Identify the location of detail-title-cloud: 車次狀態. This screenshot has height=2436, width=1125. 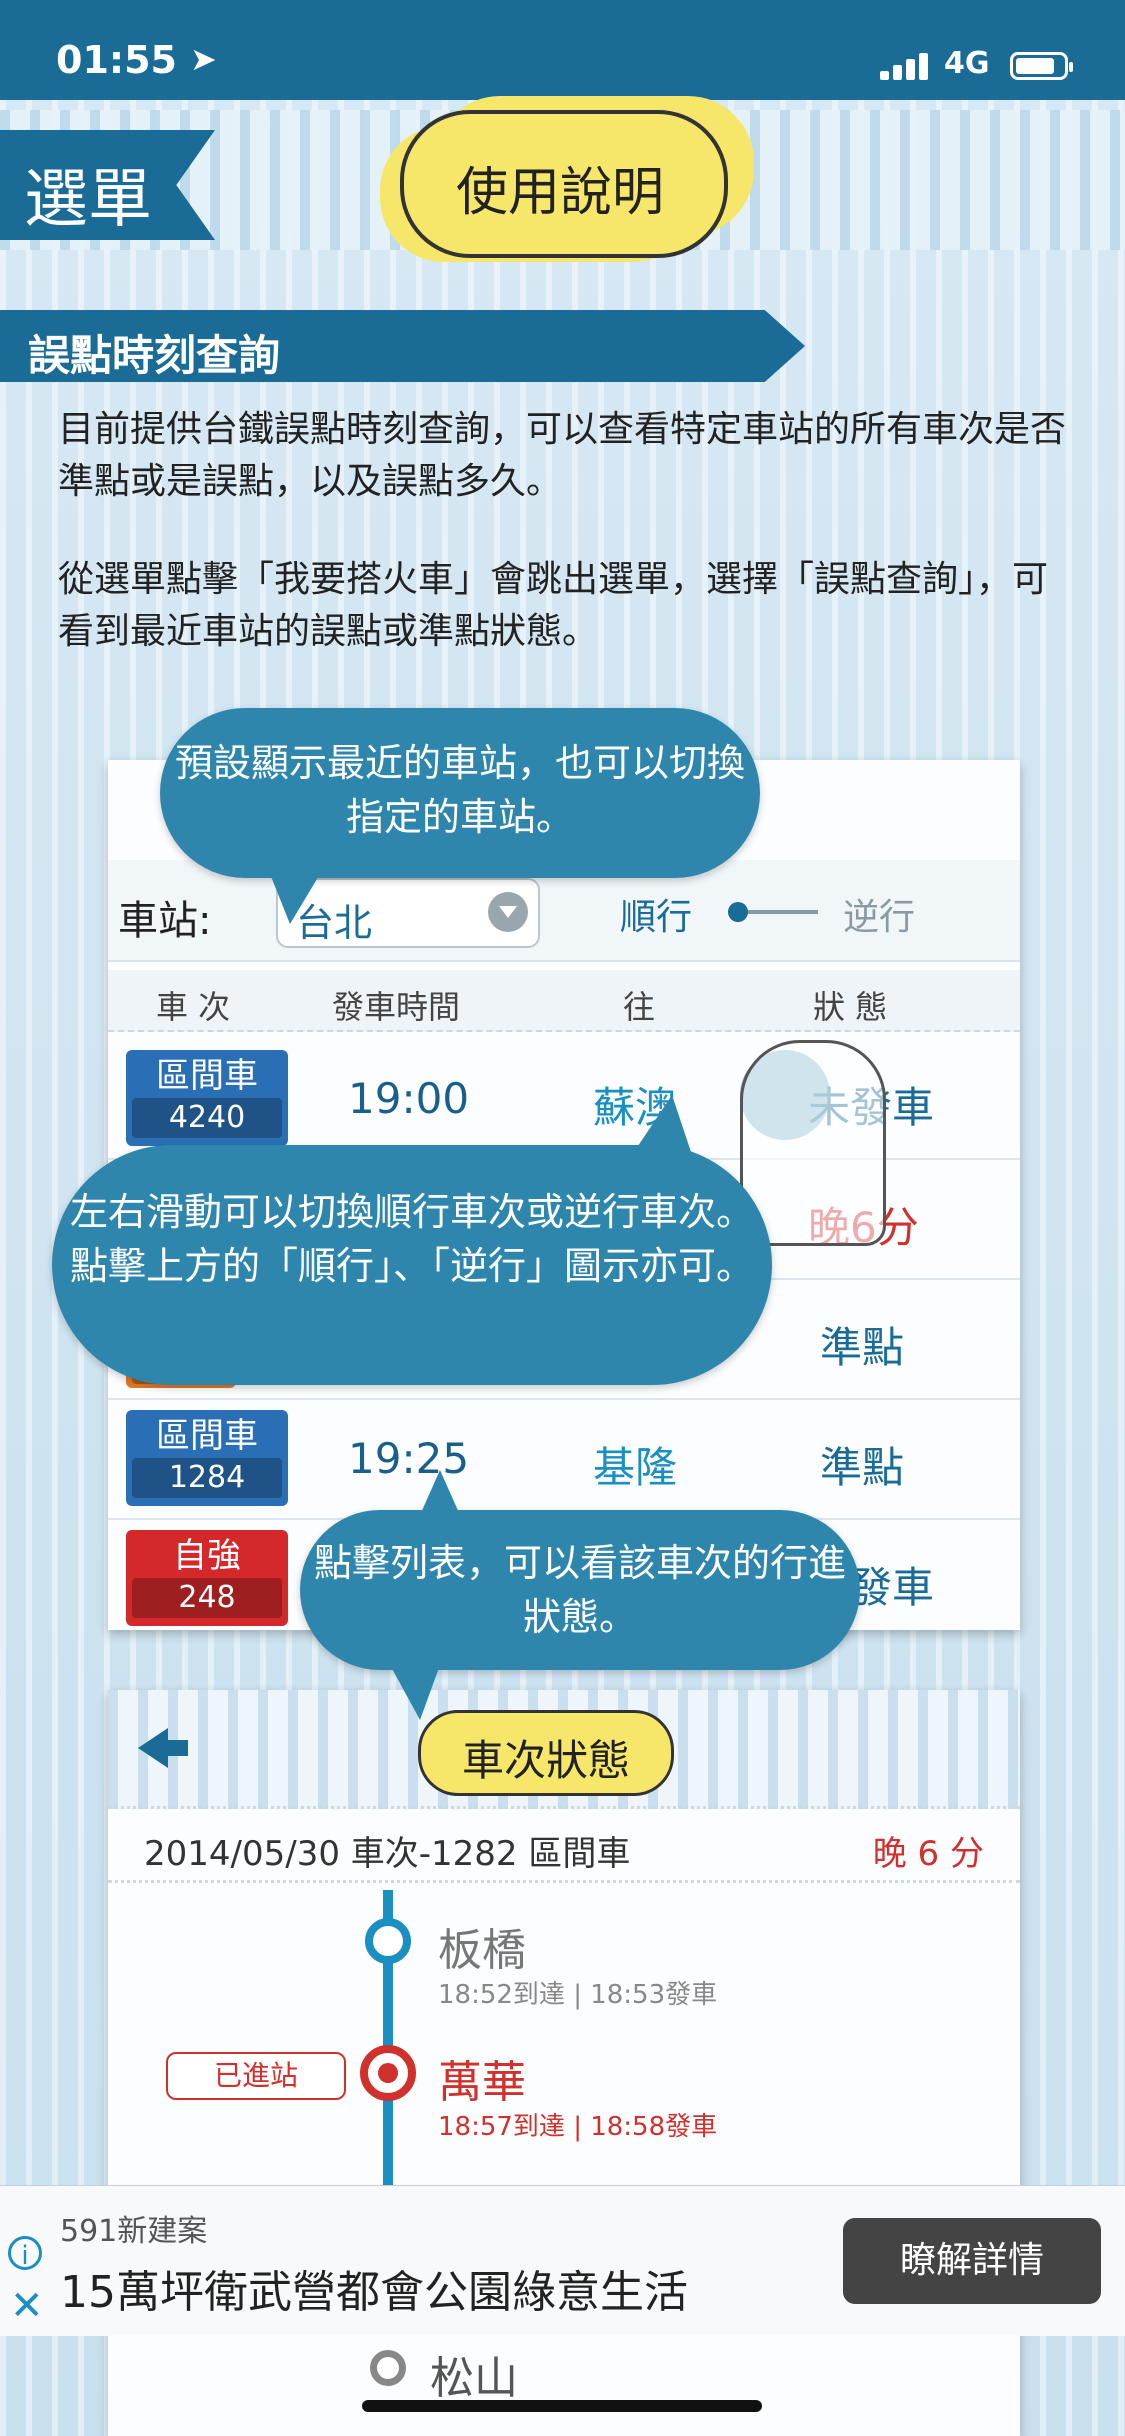
(546, 1753).